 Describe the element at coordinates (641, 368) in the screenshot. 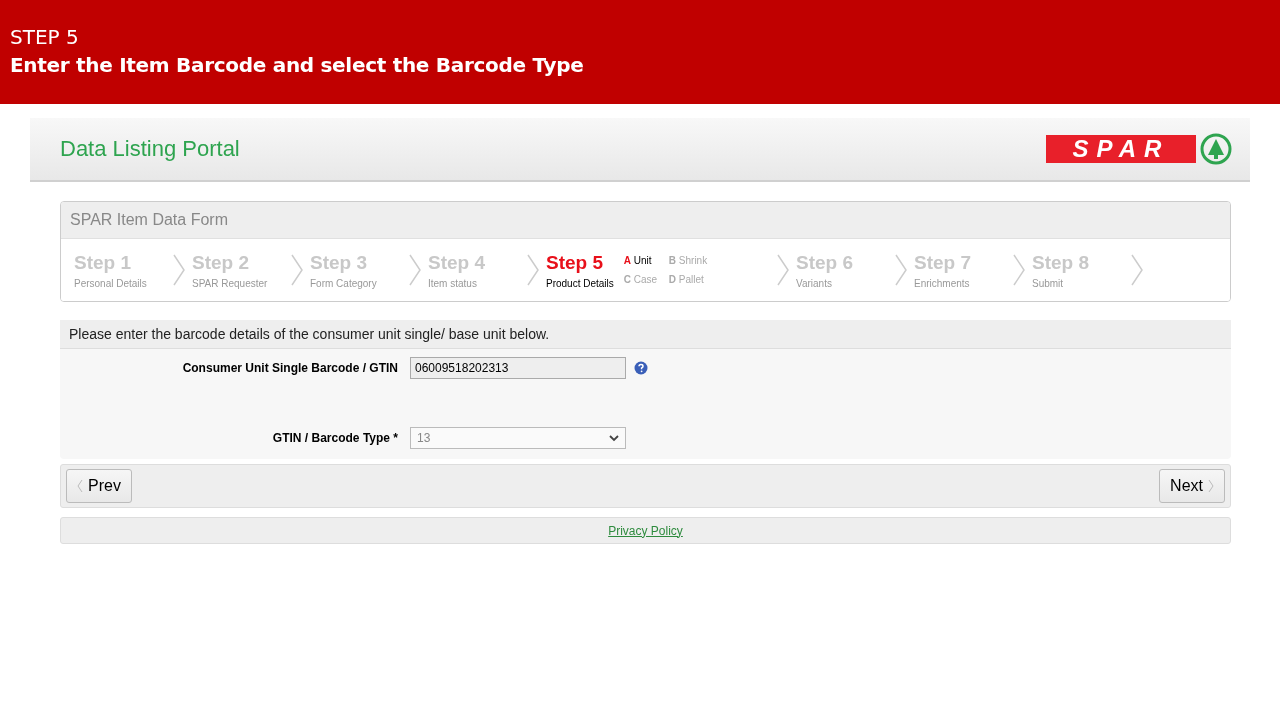

I see `help-icon` at that location.